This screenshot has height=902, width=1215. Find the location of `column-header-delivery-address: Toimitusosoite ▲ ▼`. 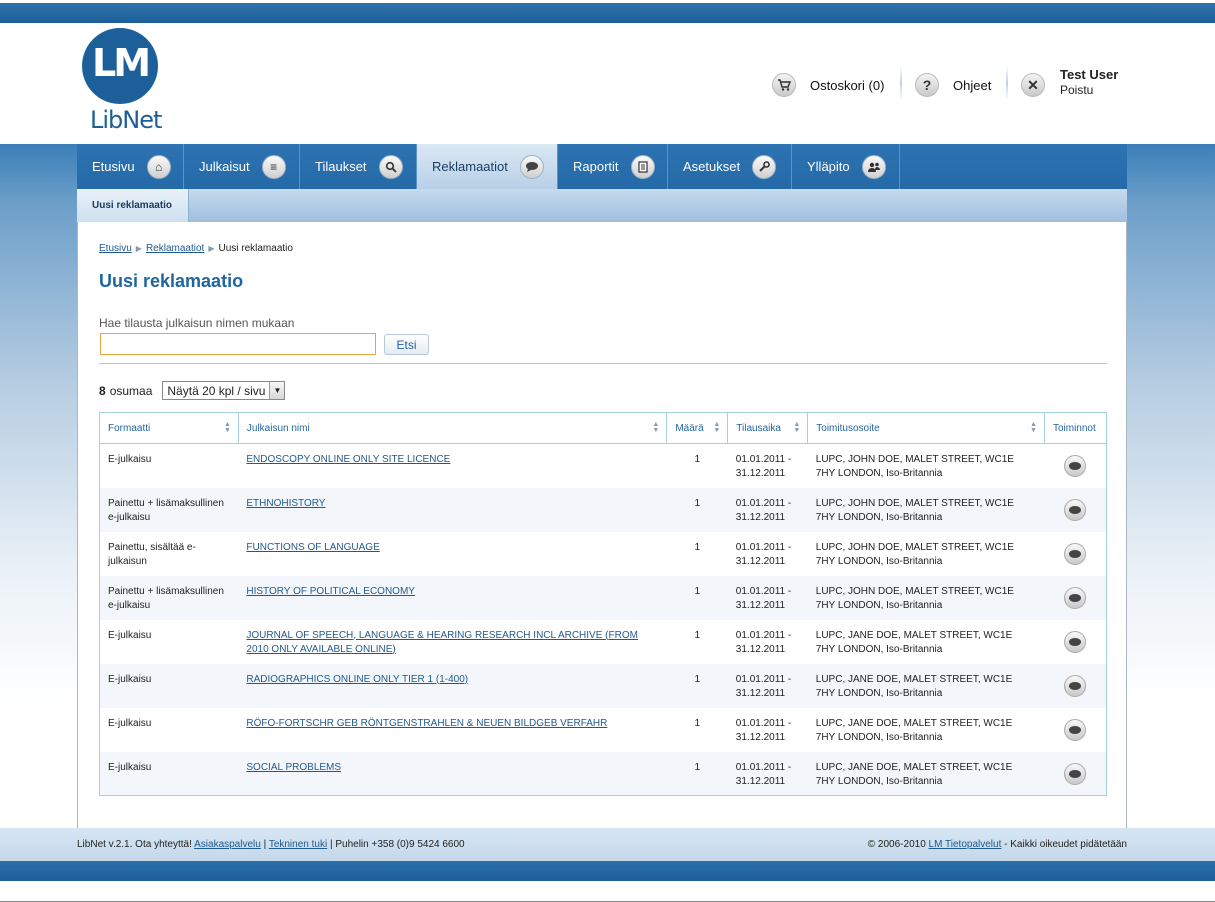

column-header-delivery-address: Toimitusosoite ▲ ▼ is located at coordinates (926, 428).